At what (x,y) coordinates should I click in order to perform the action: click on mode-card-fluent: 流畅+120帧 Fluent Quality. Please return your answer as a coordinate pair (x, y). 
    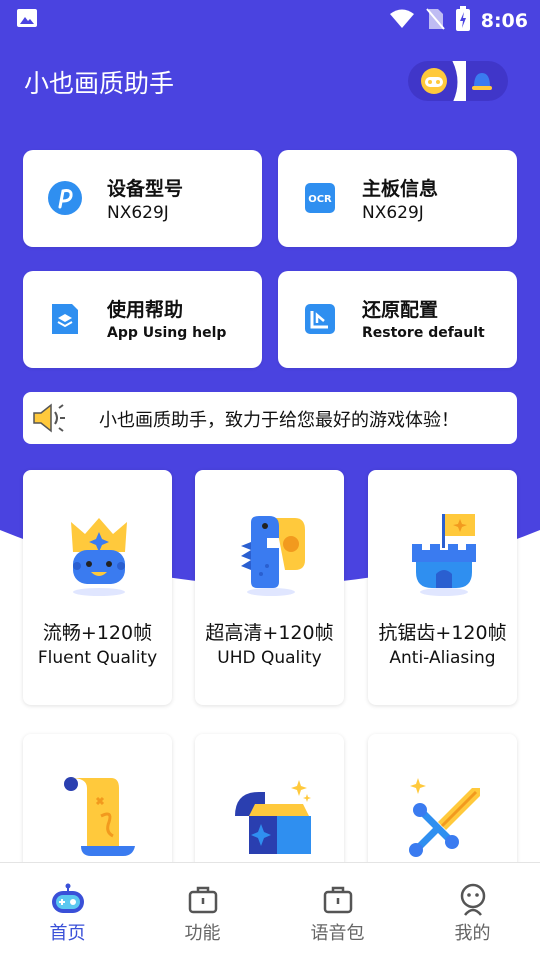
    Looking at the image, I should click on (97, 587).